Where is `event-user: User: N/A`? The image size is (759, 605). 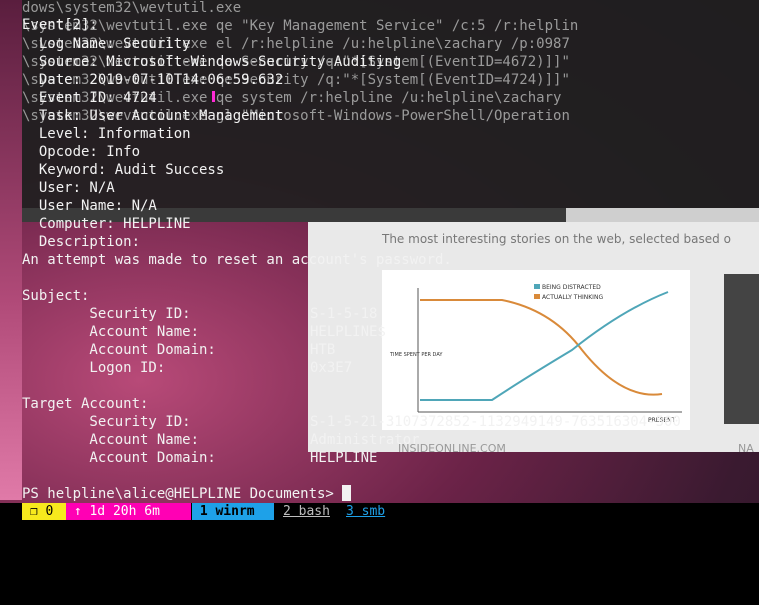
event-user: User: N/A is located at coordinates (68, 188).